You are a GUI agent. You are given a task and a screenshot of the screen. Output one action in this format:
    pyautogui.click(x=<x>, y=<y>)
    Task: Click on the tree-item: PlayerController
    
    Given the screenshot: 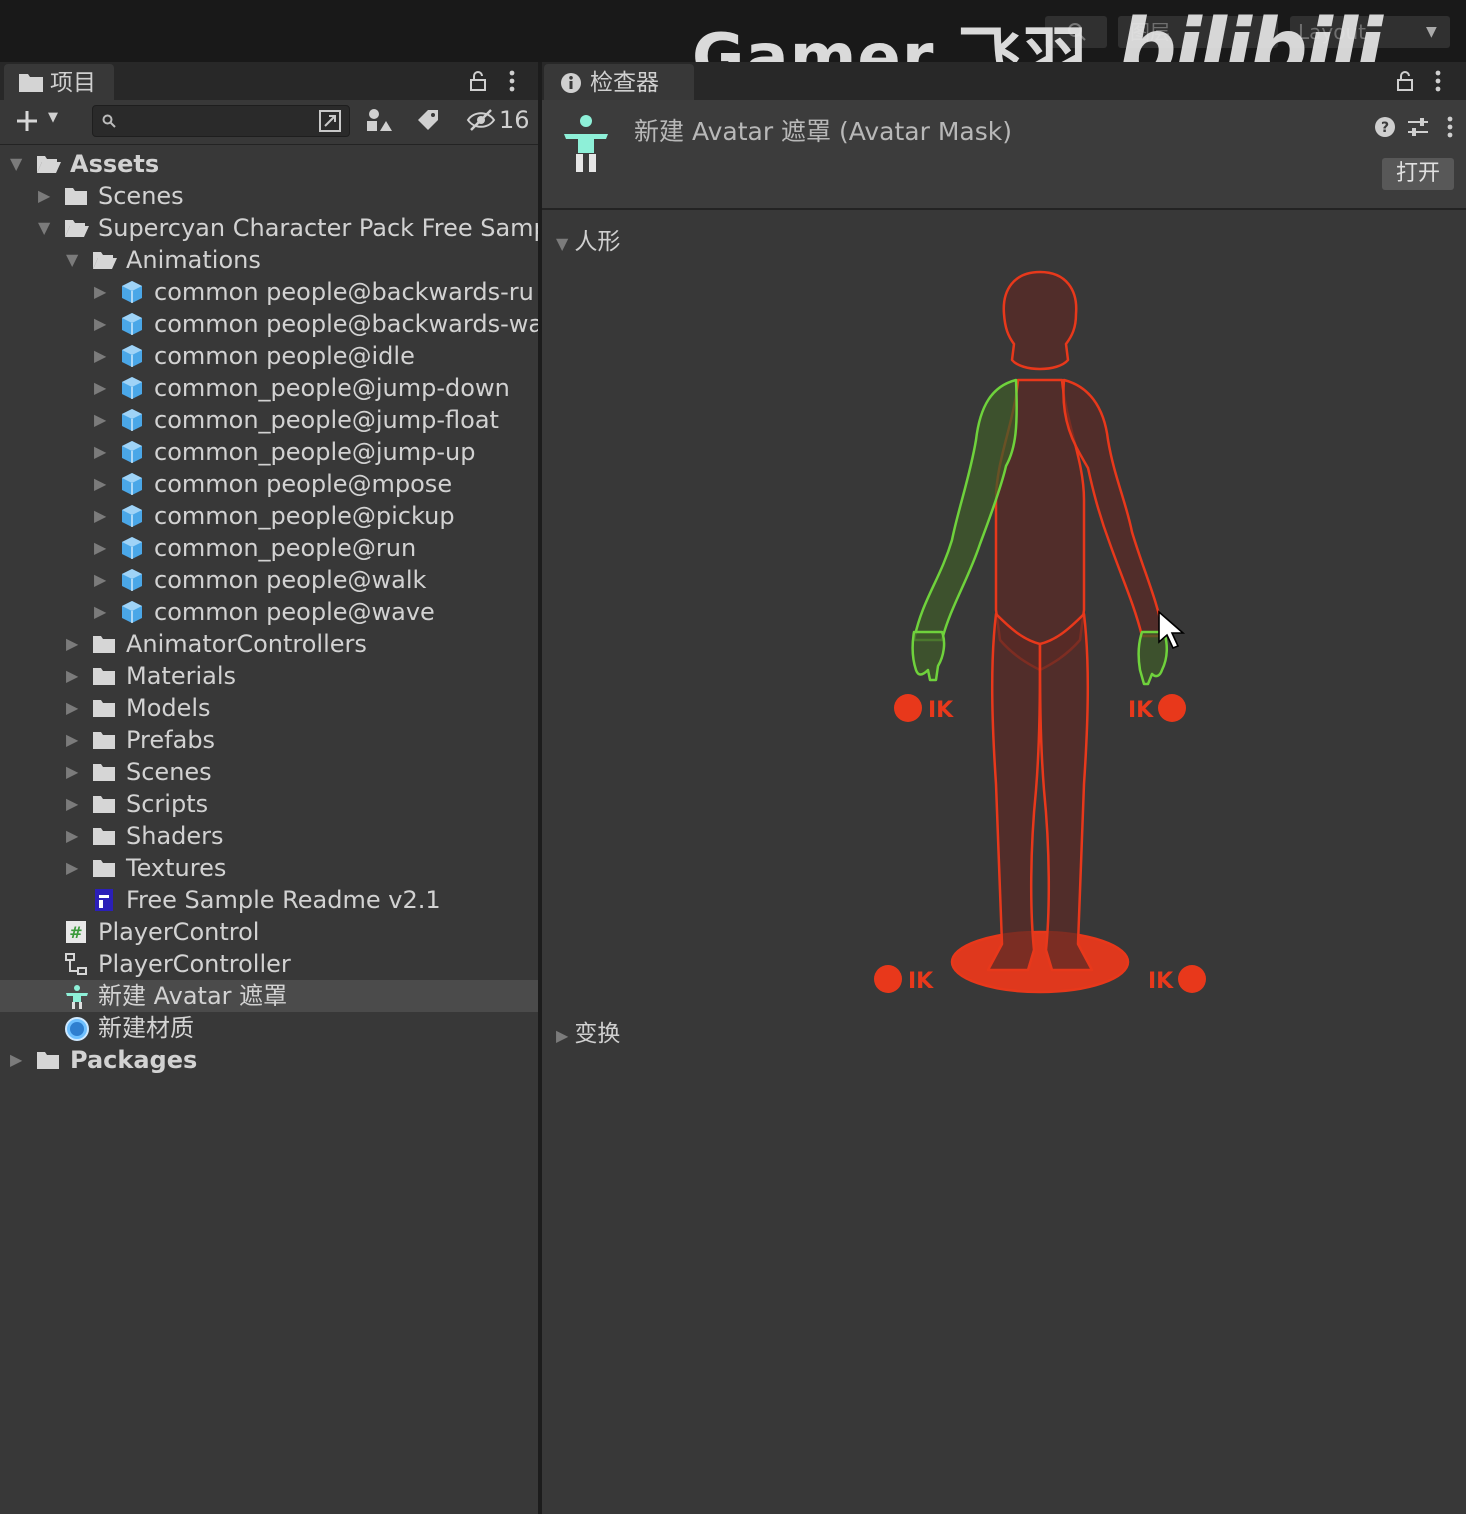 What is the action you would take?
    pyautogui.click(x=269, y=964)
    